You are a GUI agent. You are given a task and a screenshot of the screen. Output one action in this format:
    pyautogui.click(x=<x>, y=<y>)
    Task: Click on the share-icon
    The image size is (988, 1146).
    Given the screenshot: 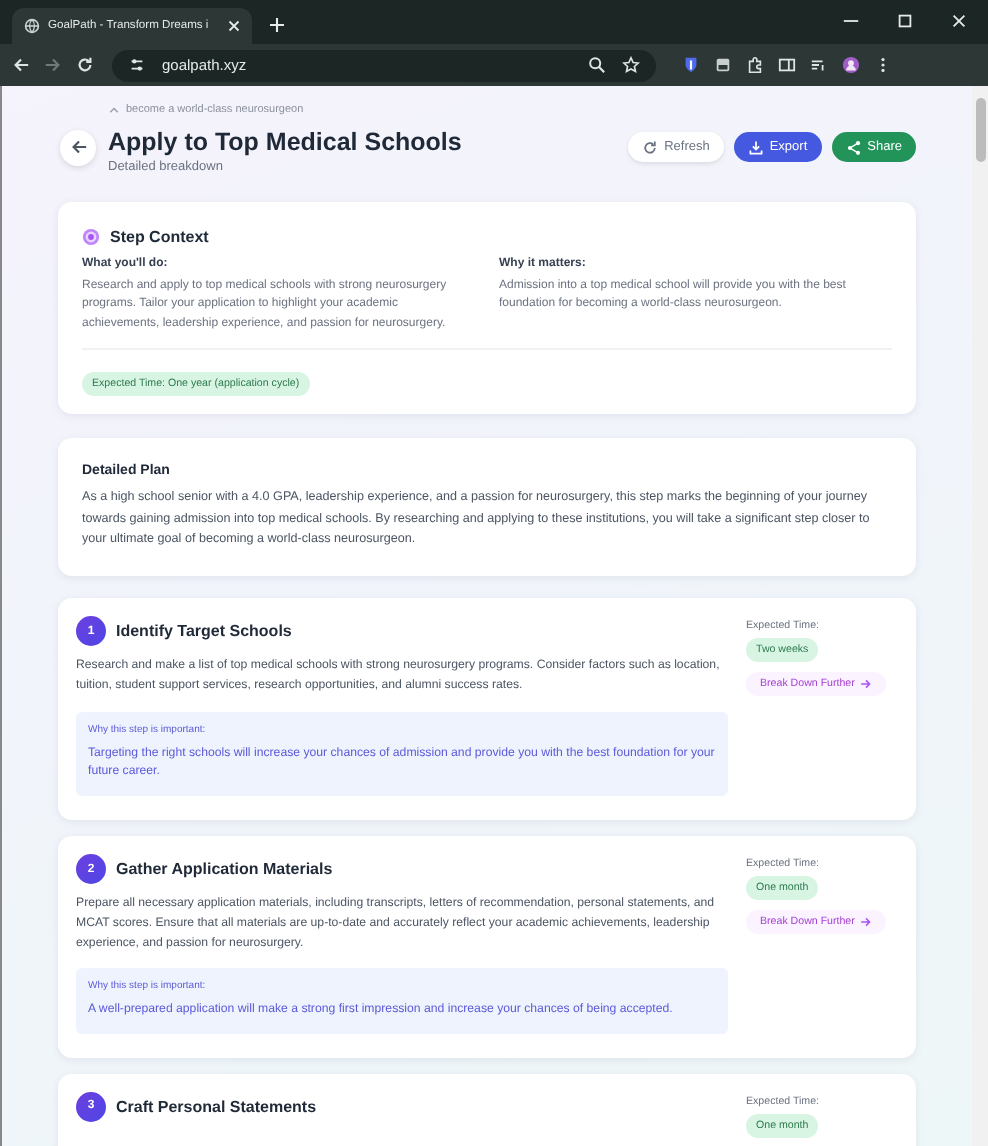 What is the action you would take?
    pyautogui.click(x=853, y=147)
    